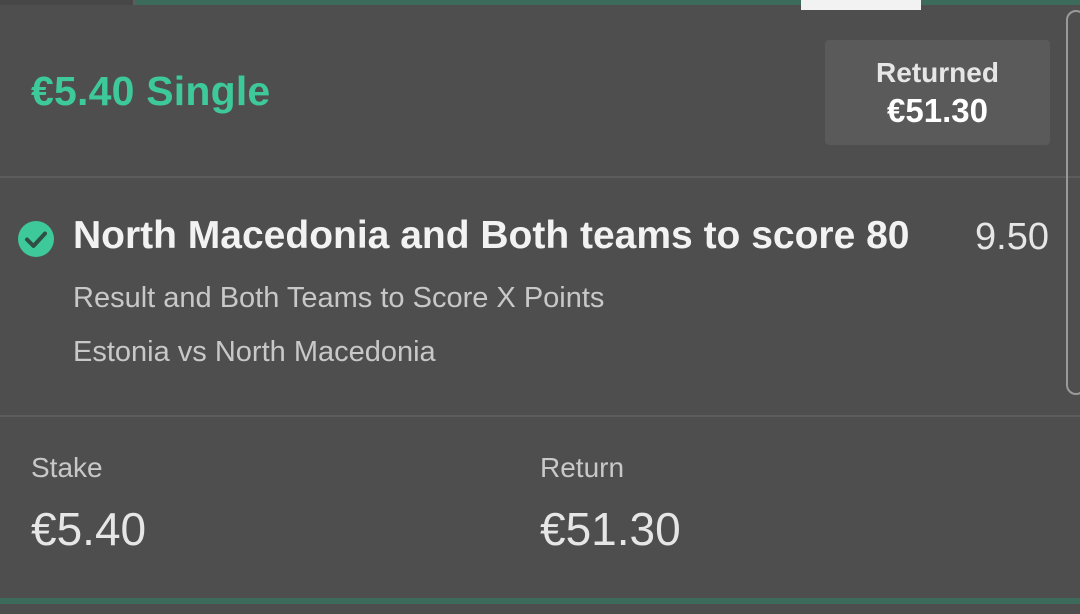 The width and height of the screenshot is (1080, 614). Describe the element at coordinates (610, 529) in the screenshot. I see `return-value: €51.30` at that location.